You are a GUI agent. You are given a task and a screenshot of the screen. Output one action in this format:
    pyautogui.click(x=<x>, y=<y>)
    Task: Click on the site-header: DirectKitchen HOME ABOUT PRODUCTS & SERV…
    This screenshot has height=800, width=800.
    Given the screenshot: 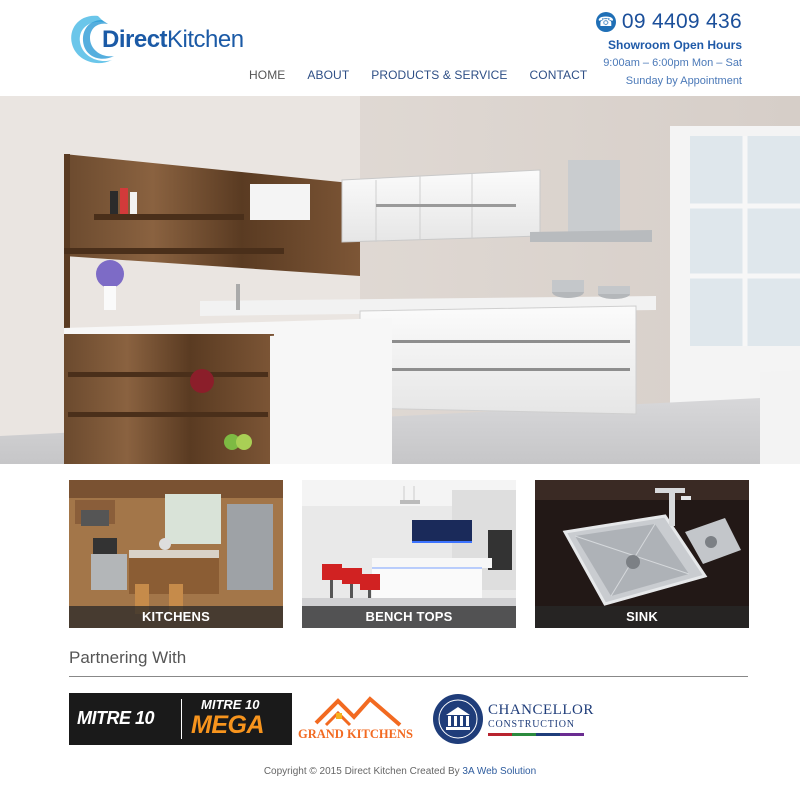 What is the action you would take?
    pyautogui.click(x=400, y=48)
    